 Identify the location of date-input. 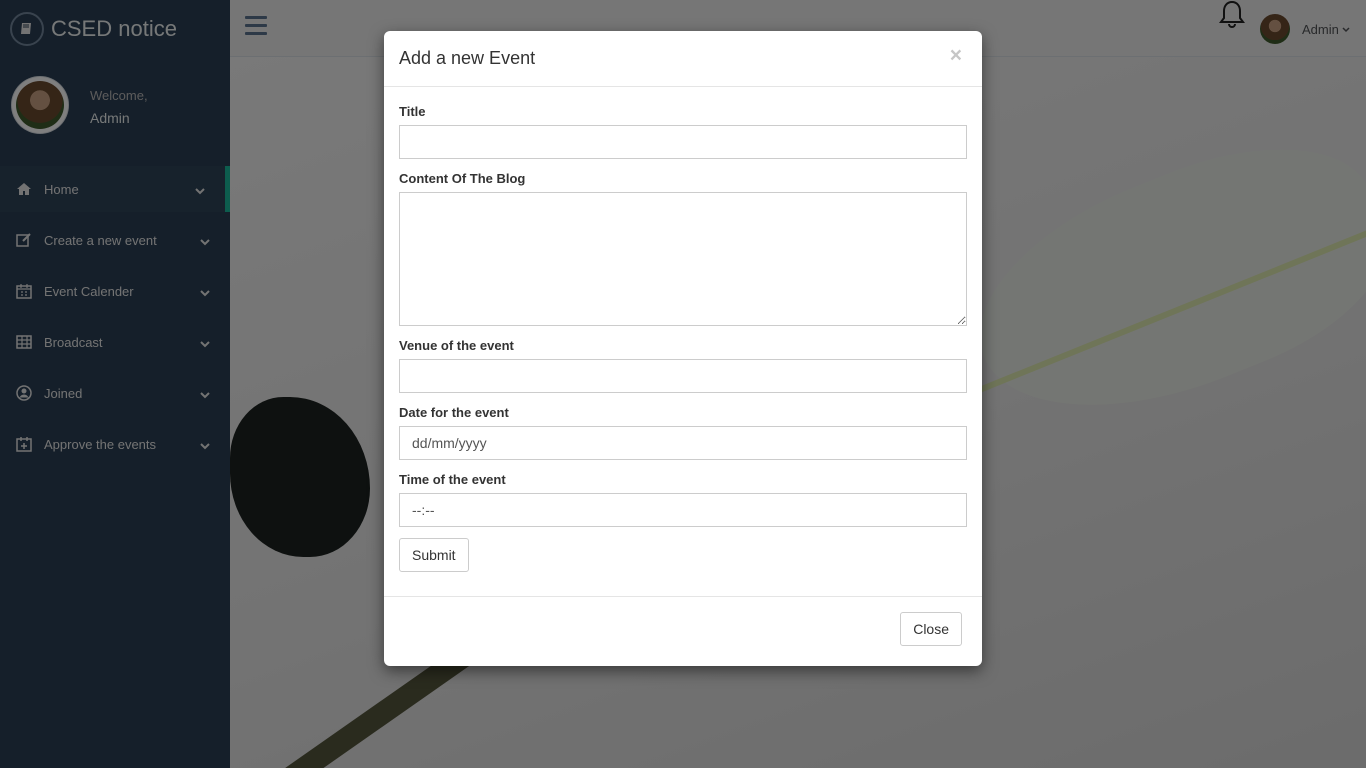
(683, 443).